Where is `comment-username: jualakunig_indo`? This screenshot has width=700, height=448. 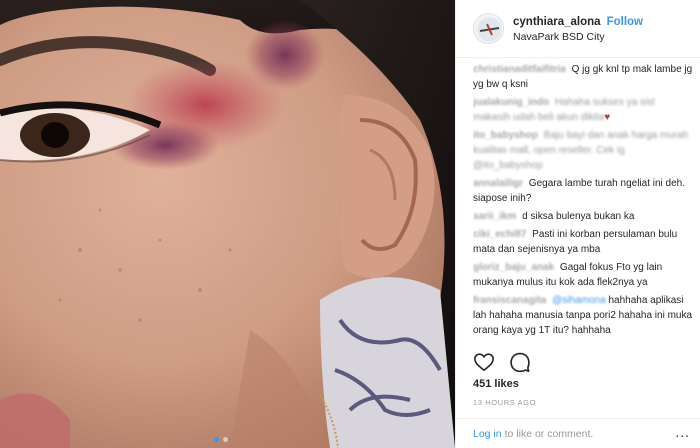
comment-username: jualakunig_indo is located at coordinates (511, 102).